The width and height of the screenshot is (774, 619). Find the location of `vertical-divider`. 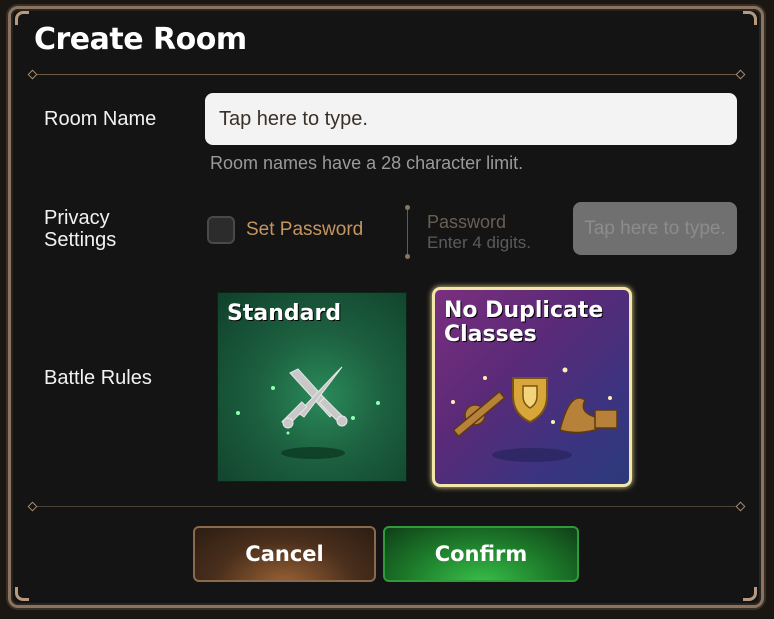

vertical-divider is located at coordinates (407, 232).